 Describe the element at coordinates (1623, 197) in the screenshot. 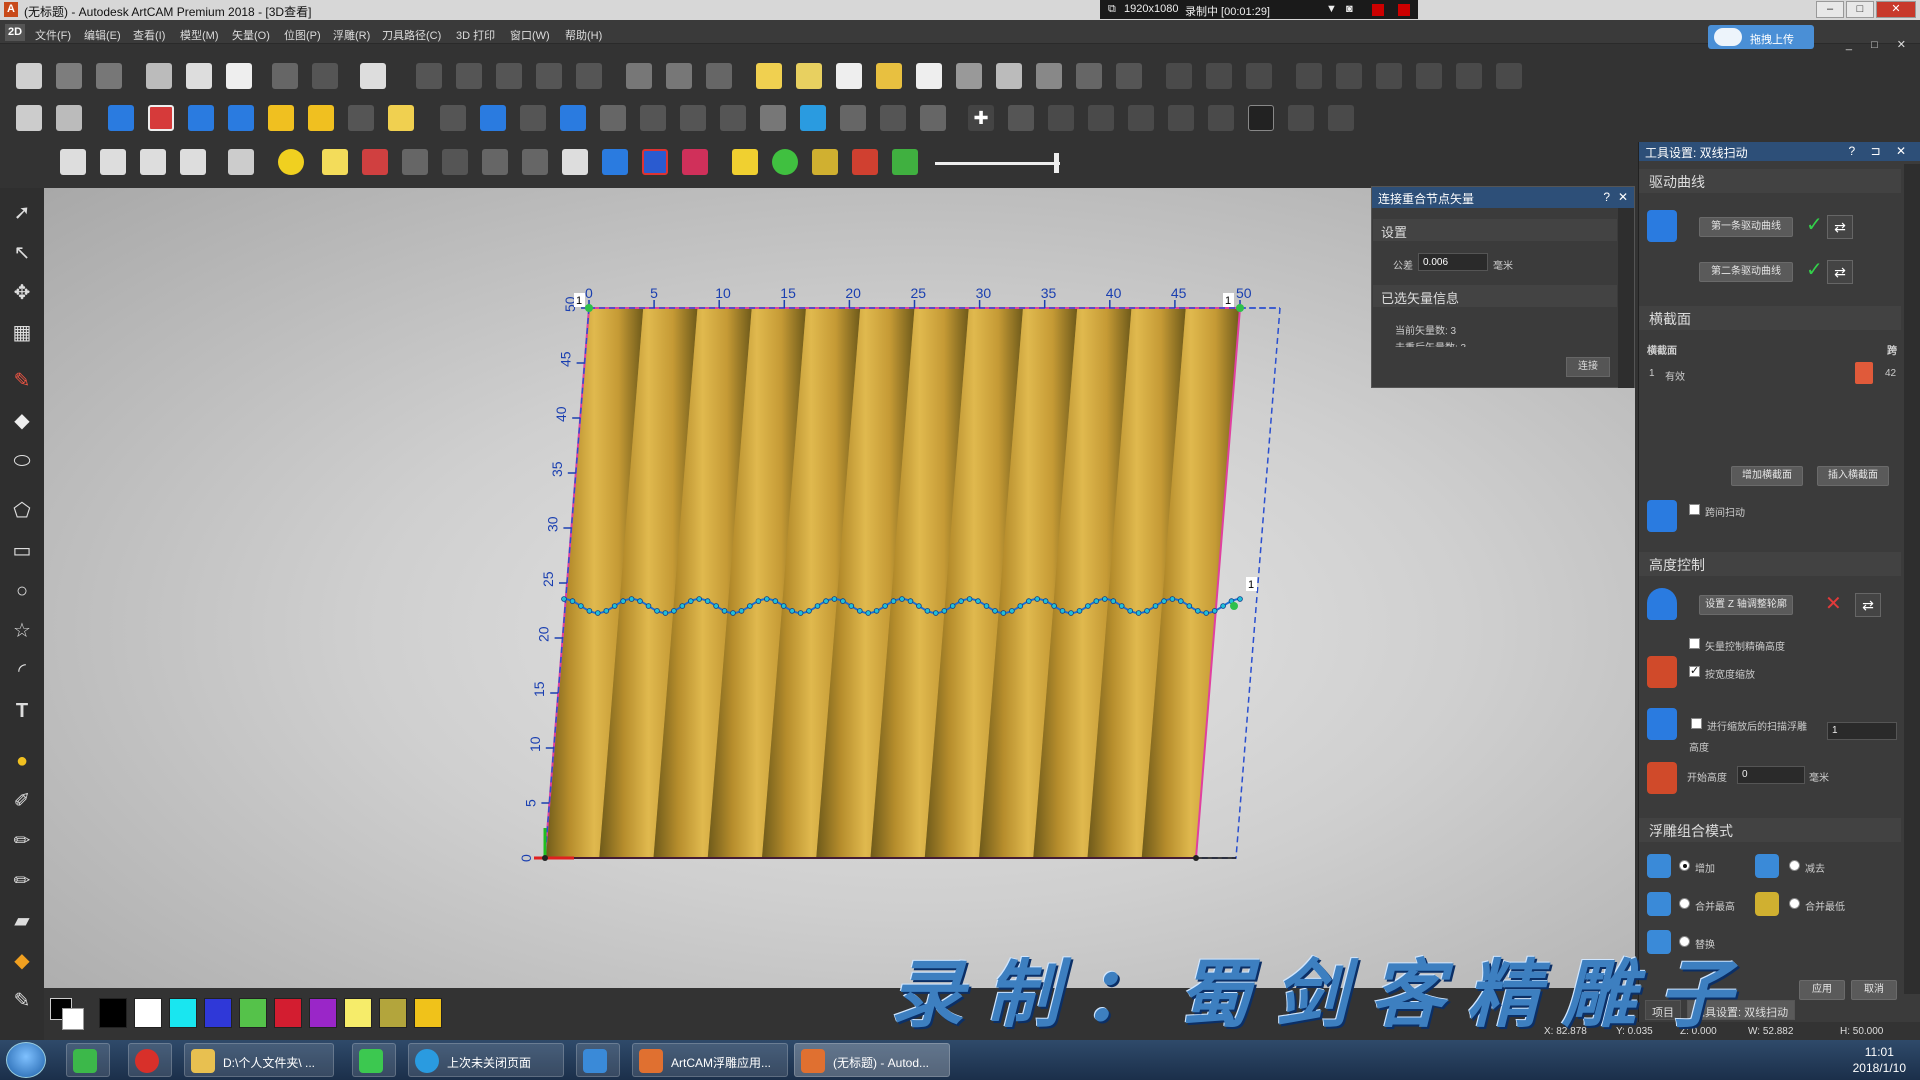

I see `close-icon: ✕` at that location.